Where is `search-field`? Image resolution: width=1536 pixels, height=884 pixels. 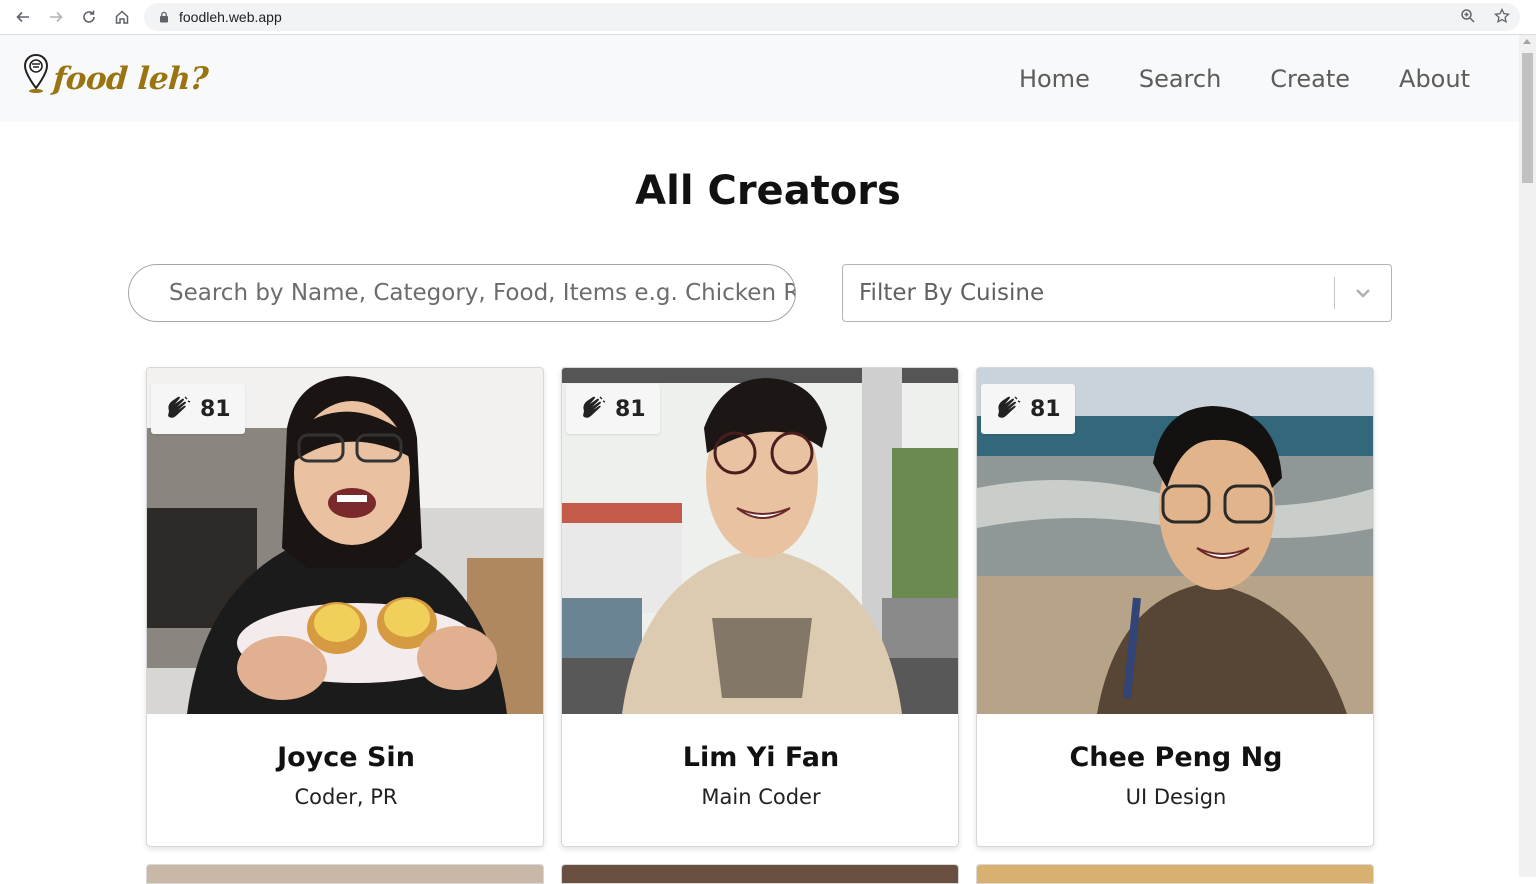
search-field is located at coordinates (462, 293).